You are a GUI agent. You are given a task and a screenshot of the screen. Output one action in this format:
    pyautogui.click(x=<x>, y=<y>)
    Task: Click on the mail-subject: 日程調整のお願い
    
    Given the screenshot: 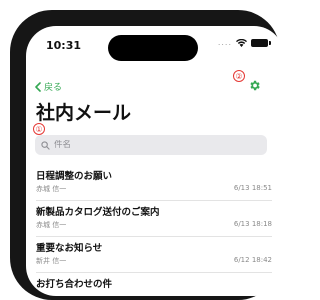 What is the action you would take?
    pyautogui.click(x=74, y=176)
    